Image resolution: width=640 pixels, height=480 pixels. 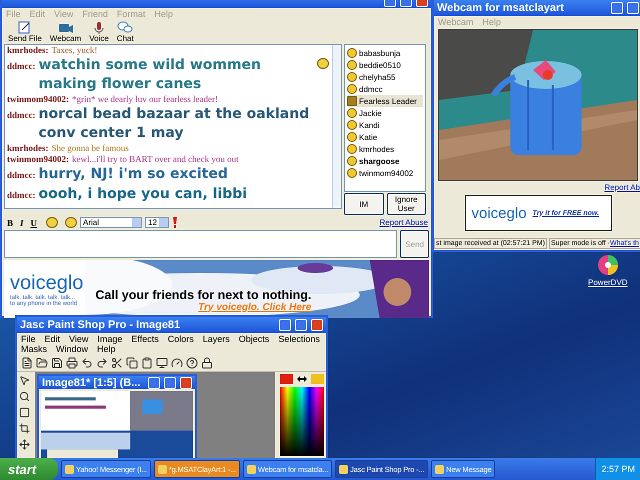 What do you see at coordinates (385, 89) in the screenshot?
I see `user-item: ddmcc` at bounding box center [385, 89].